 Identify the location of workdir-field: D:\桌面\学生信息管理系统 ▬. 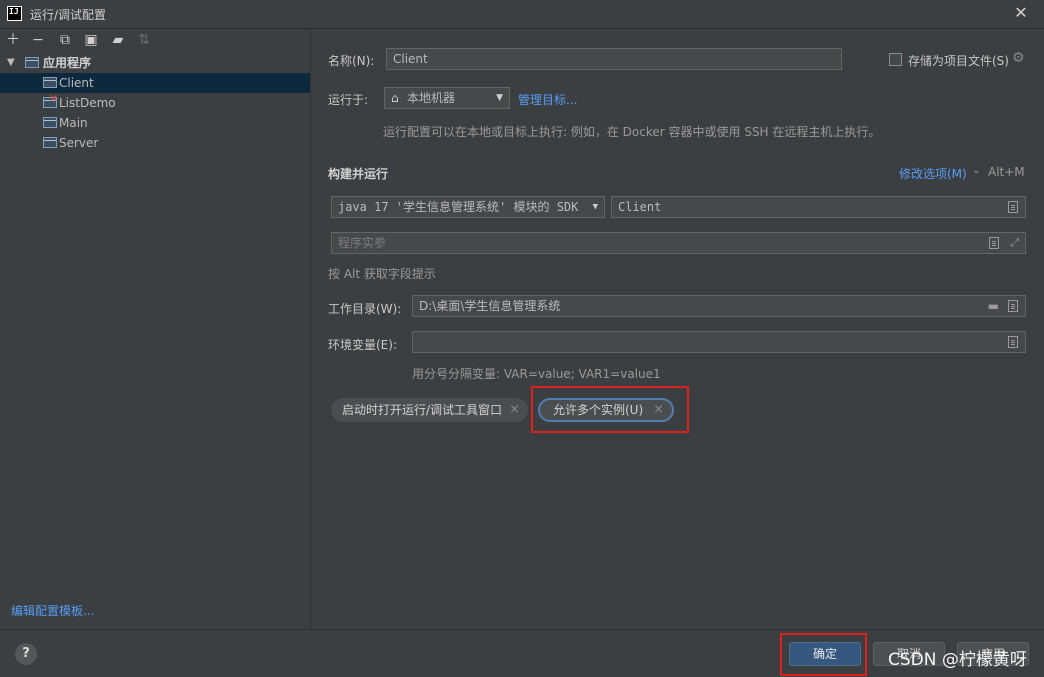
(719, 306).